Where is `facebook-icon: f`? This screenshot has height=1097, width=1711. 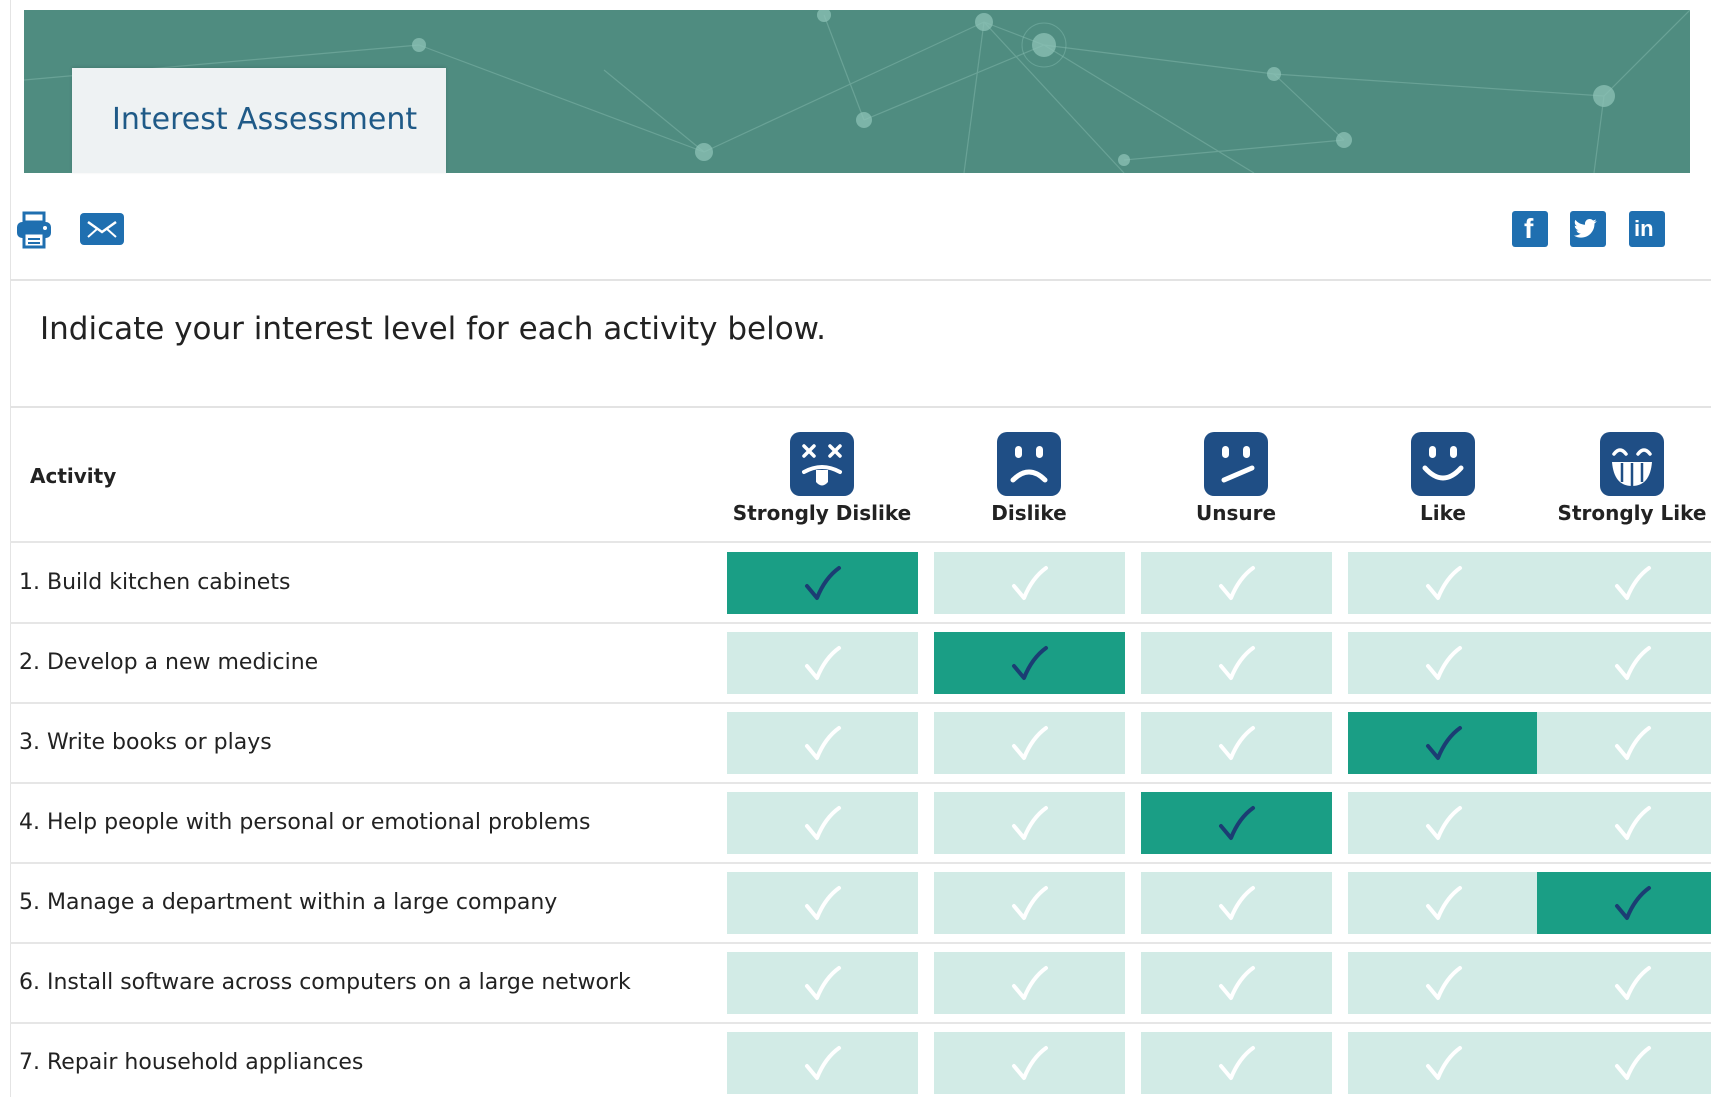
facebook-icon: f is located at coordinates (1530, 229).